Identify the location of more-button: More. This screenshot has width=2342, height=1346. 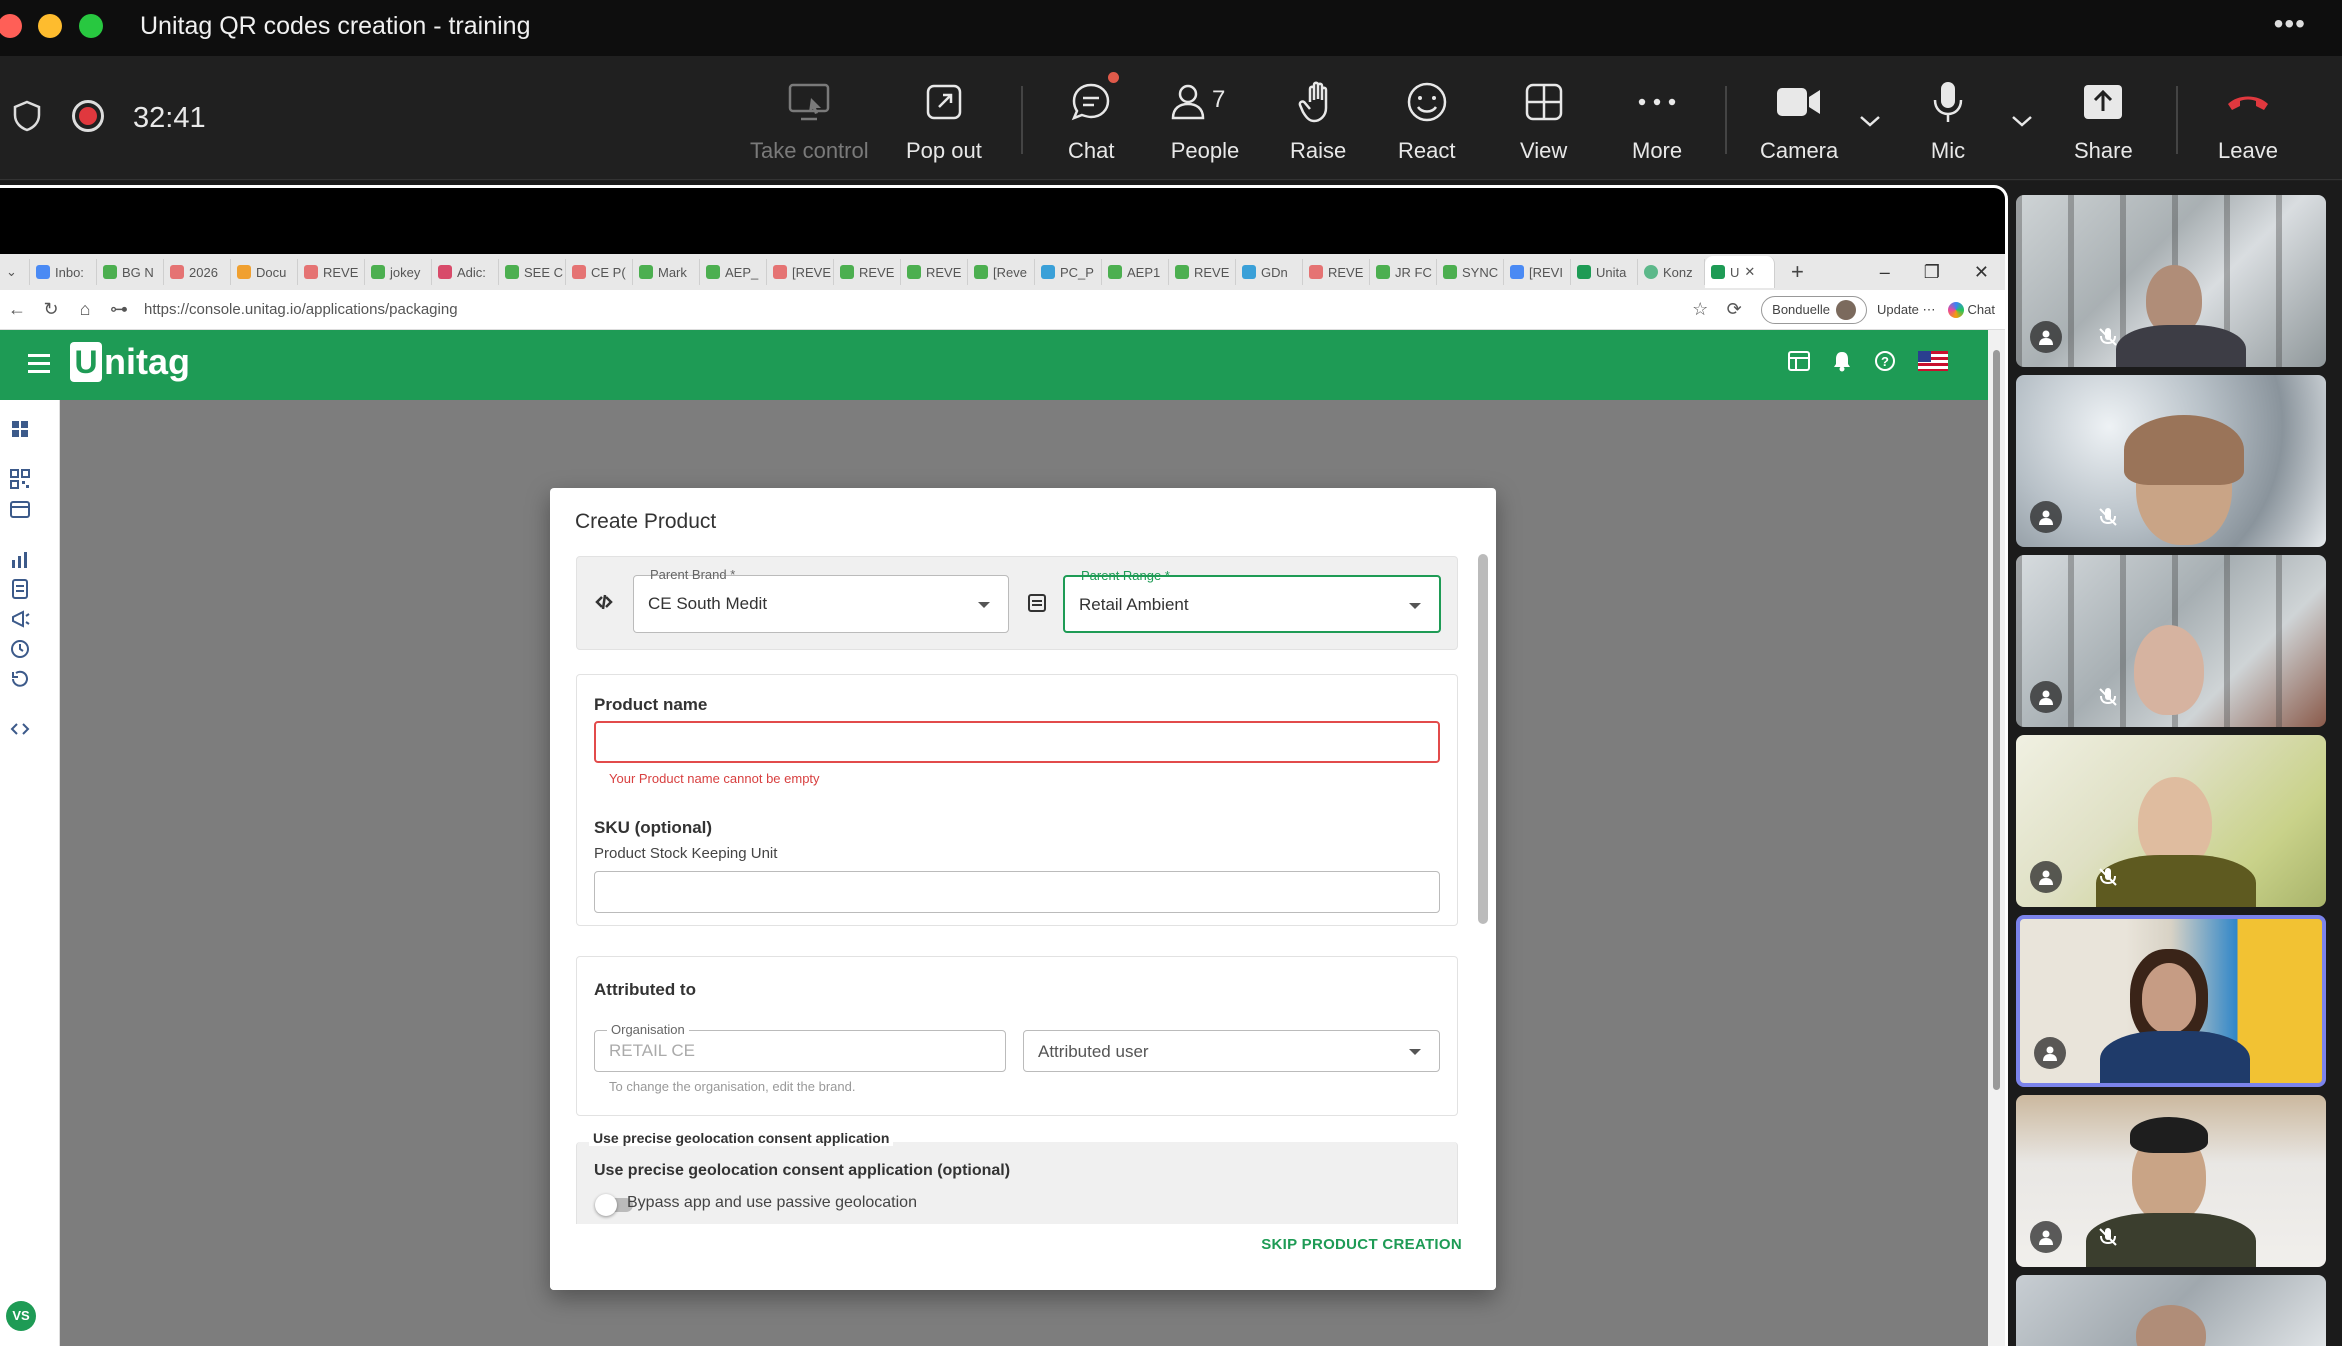
(1657, 124).